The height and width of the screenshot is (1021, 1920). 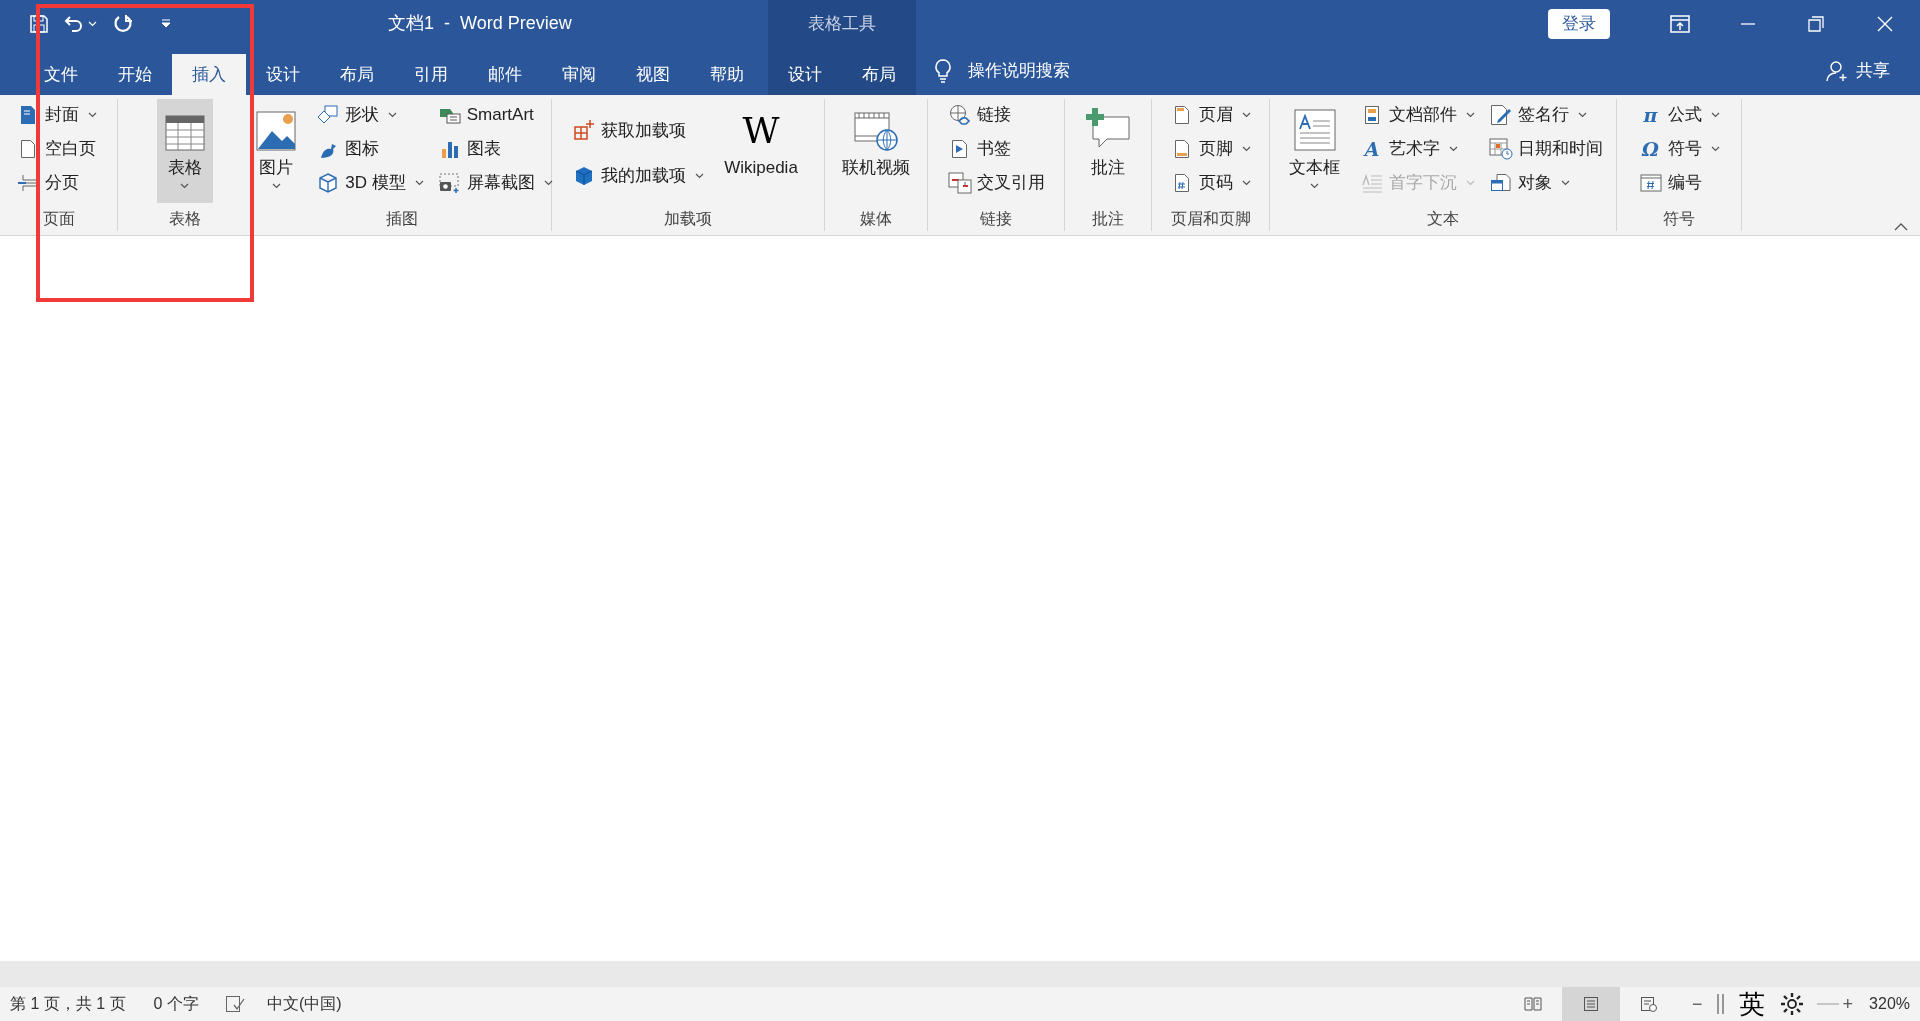 I want to click on ribbon-button: 批注, so click(x=1108, y=151).